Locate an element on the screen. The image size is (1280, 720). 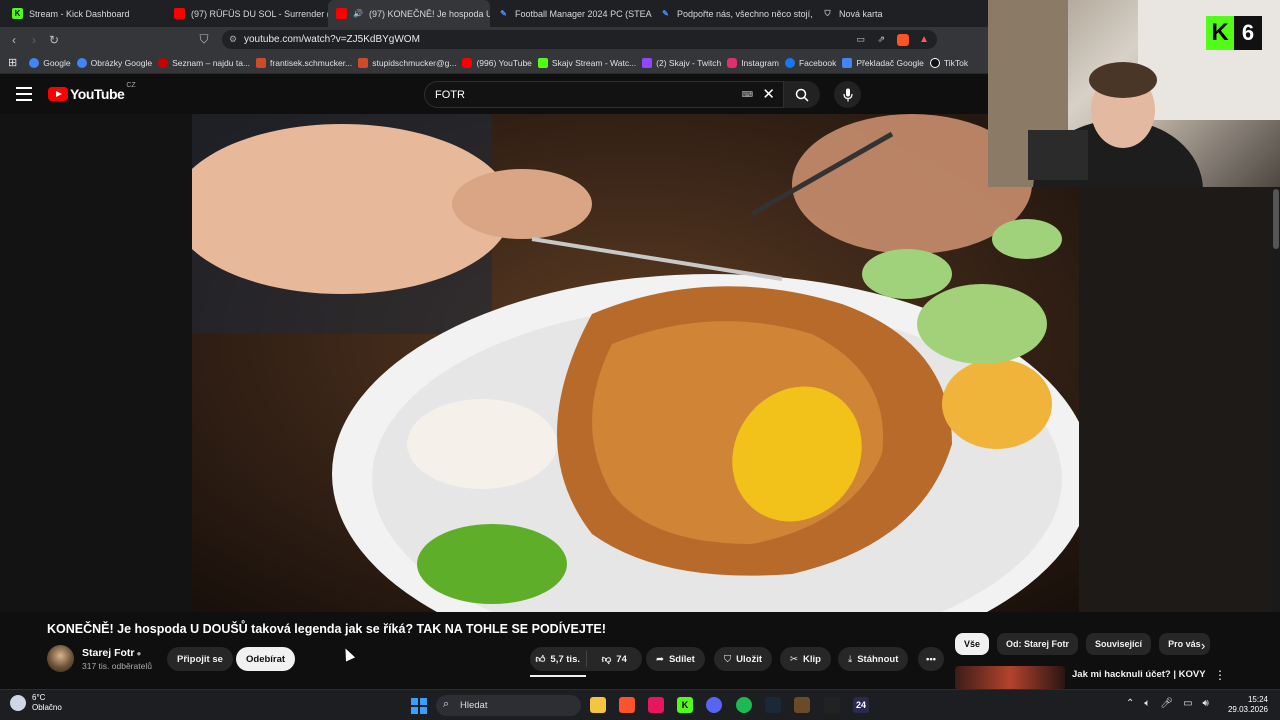
subscribe-button: Odebírat is located at coordinates (266, 659).